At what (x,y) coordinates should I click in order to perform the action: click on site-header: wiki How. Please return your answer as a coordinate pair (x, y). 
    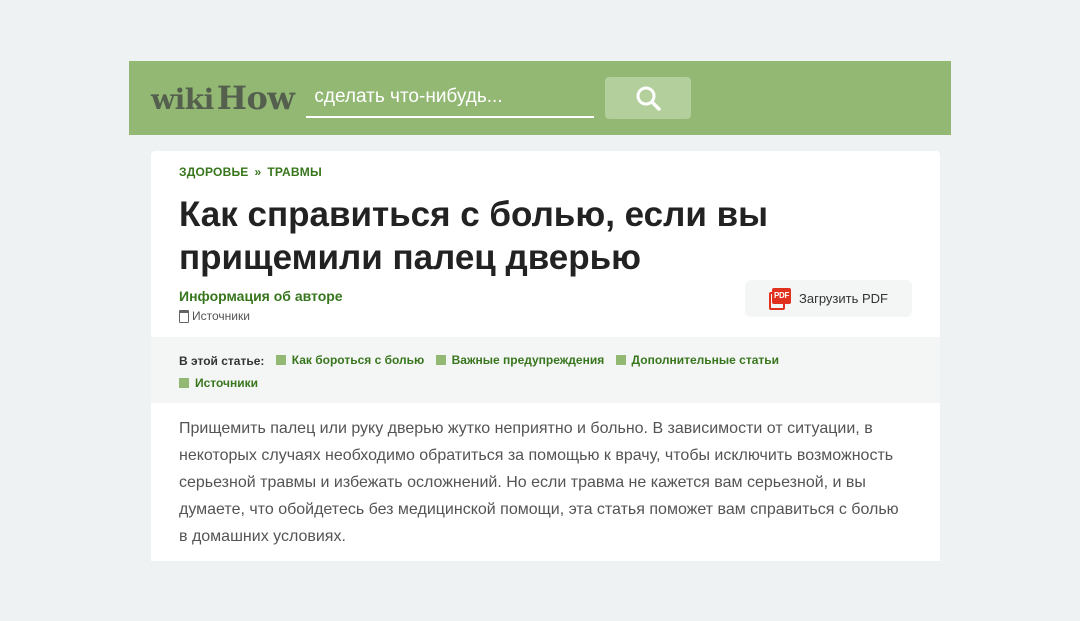
    Looking at the image, I should click on (540, 98).